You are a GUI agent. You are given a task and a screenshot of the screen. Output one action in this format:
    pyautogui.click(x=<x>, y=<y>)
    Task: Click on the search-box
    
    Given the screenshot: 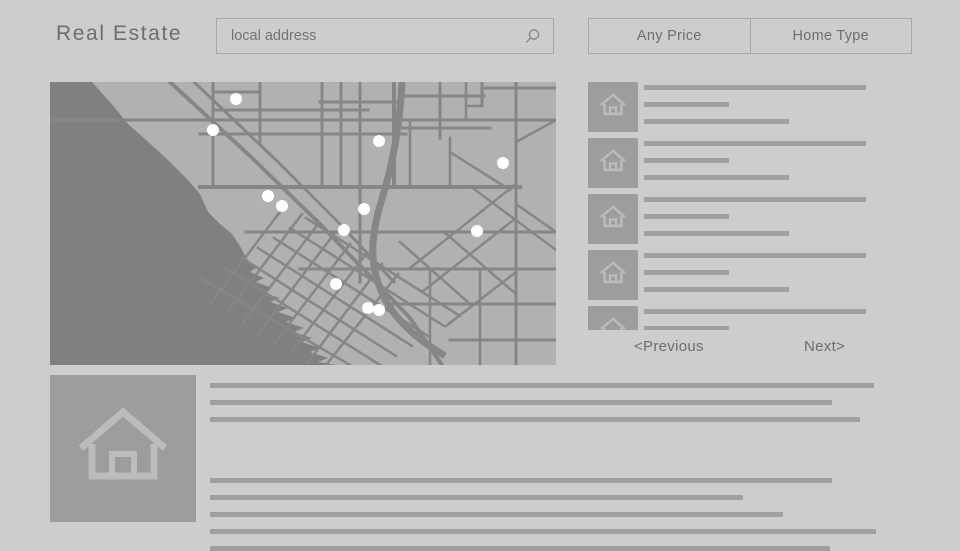 What is the action you would take?
    pyautogui.click(x=385, y=36)
    